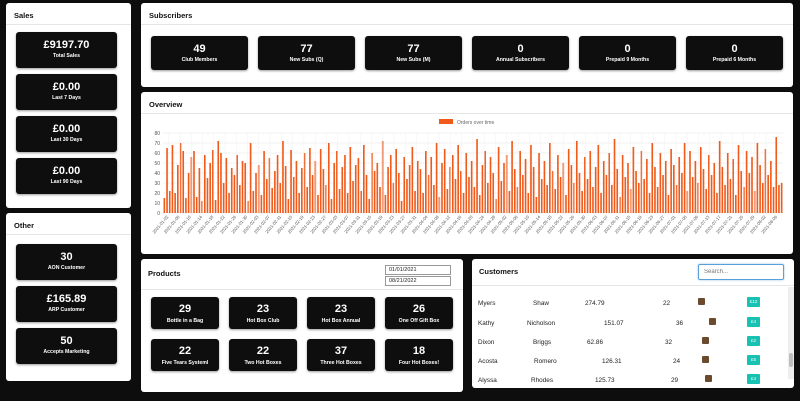  Describe the element at coordinates (418, 270) in the screenshot. I see `date-from-input` at that location.